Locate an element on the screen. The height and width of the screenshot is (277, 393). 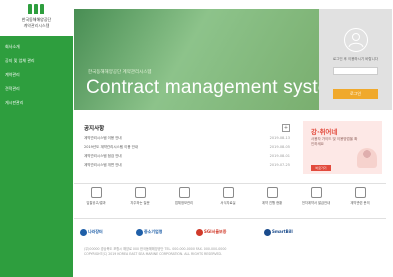
question-icon is located at coordinates (140, 192).